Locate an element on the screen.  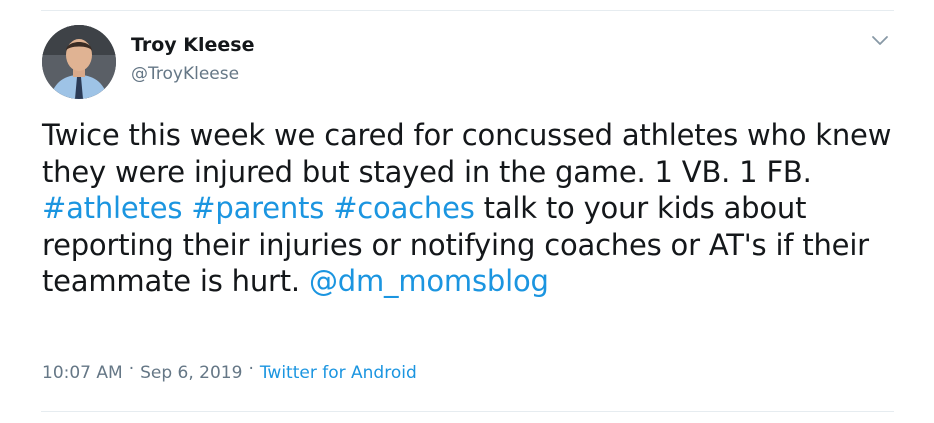
hashtag-link: #coaches is located at coordinates (404, 208).